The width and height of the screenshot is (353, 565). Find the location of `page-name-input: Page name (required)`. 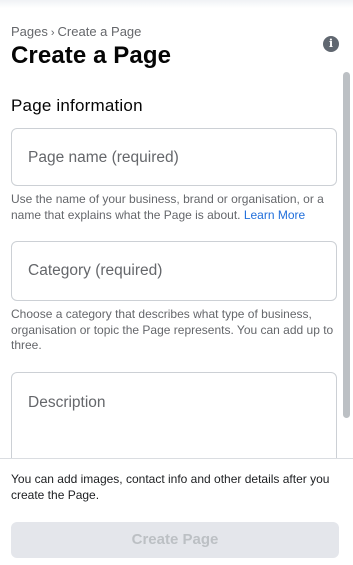

page-name-input: Page name (required) is located at coordinates (174, 157).